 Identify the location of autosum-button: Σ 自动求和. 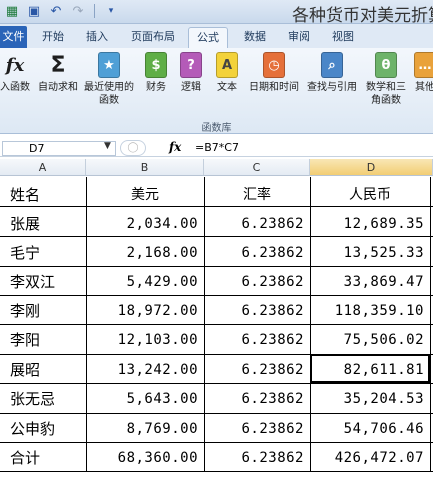
(58, 73).